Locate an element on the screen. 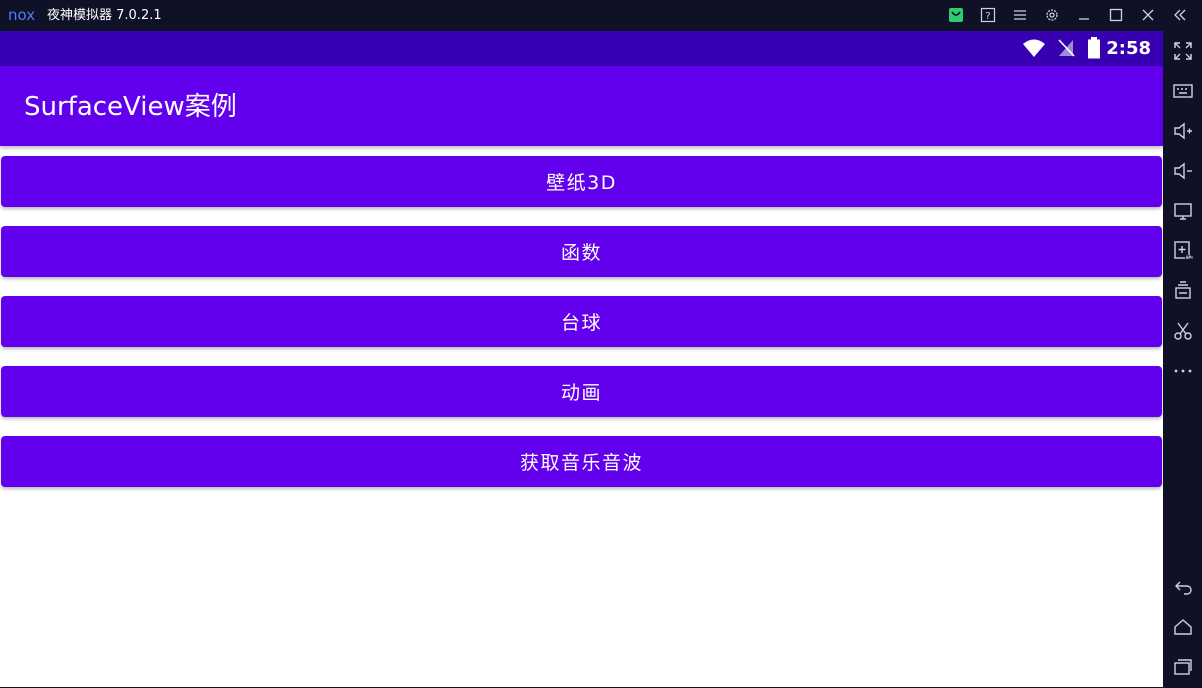 This screenshot has width=1202, height=688. billiards-button: 台球 is located at coordinates (581, 321).